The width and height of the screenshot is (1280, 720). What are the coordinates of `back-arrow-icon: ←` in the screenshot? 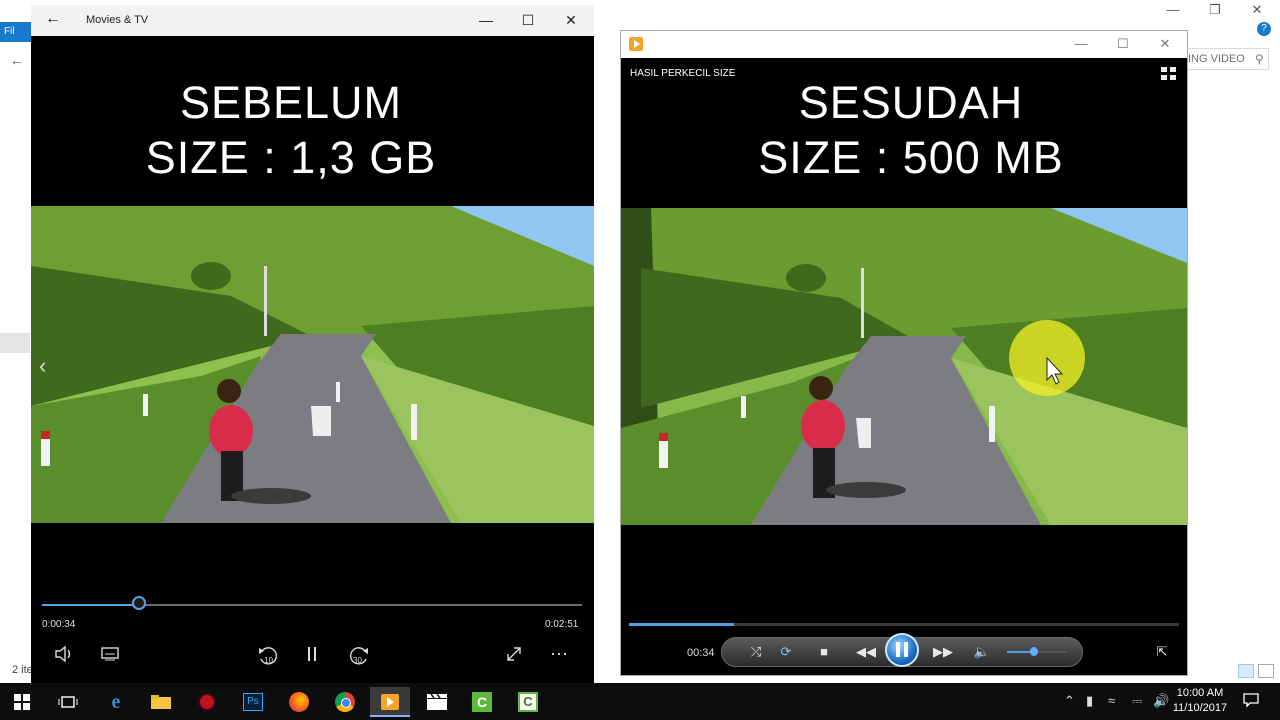 It's located at (53, 19).